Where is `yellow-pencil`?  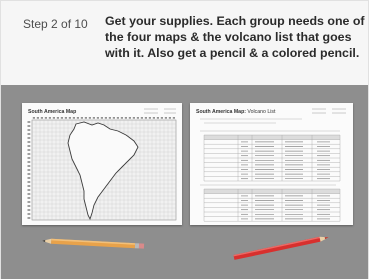
yellow-pencil is located at coordinates (93, 243).